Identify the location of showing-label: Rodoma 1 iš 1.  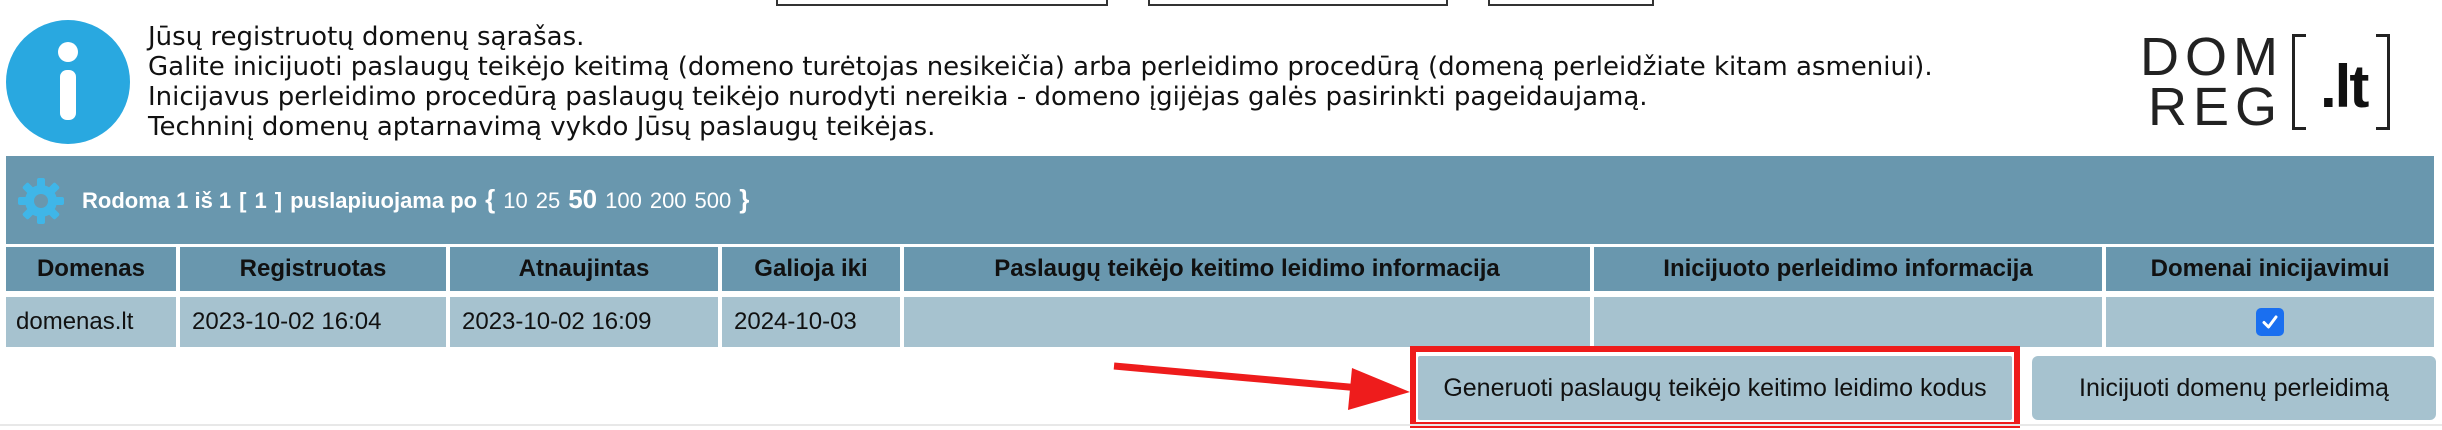
(157, 200).